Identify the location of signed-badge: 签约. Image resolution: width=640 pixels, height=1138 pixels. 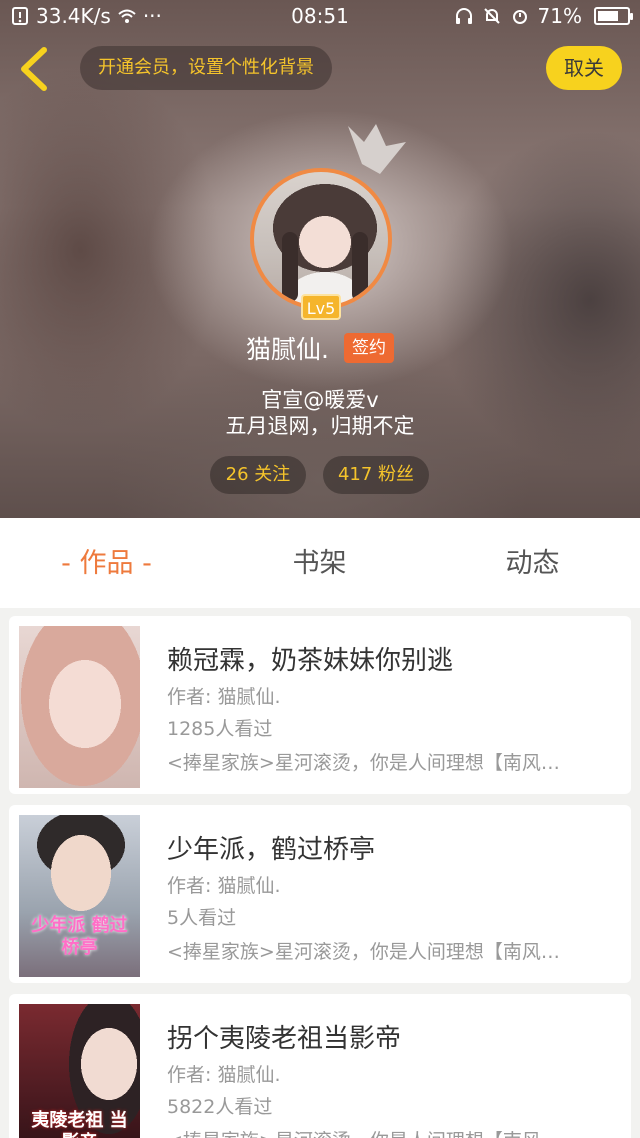
(369, 348).